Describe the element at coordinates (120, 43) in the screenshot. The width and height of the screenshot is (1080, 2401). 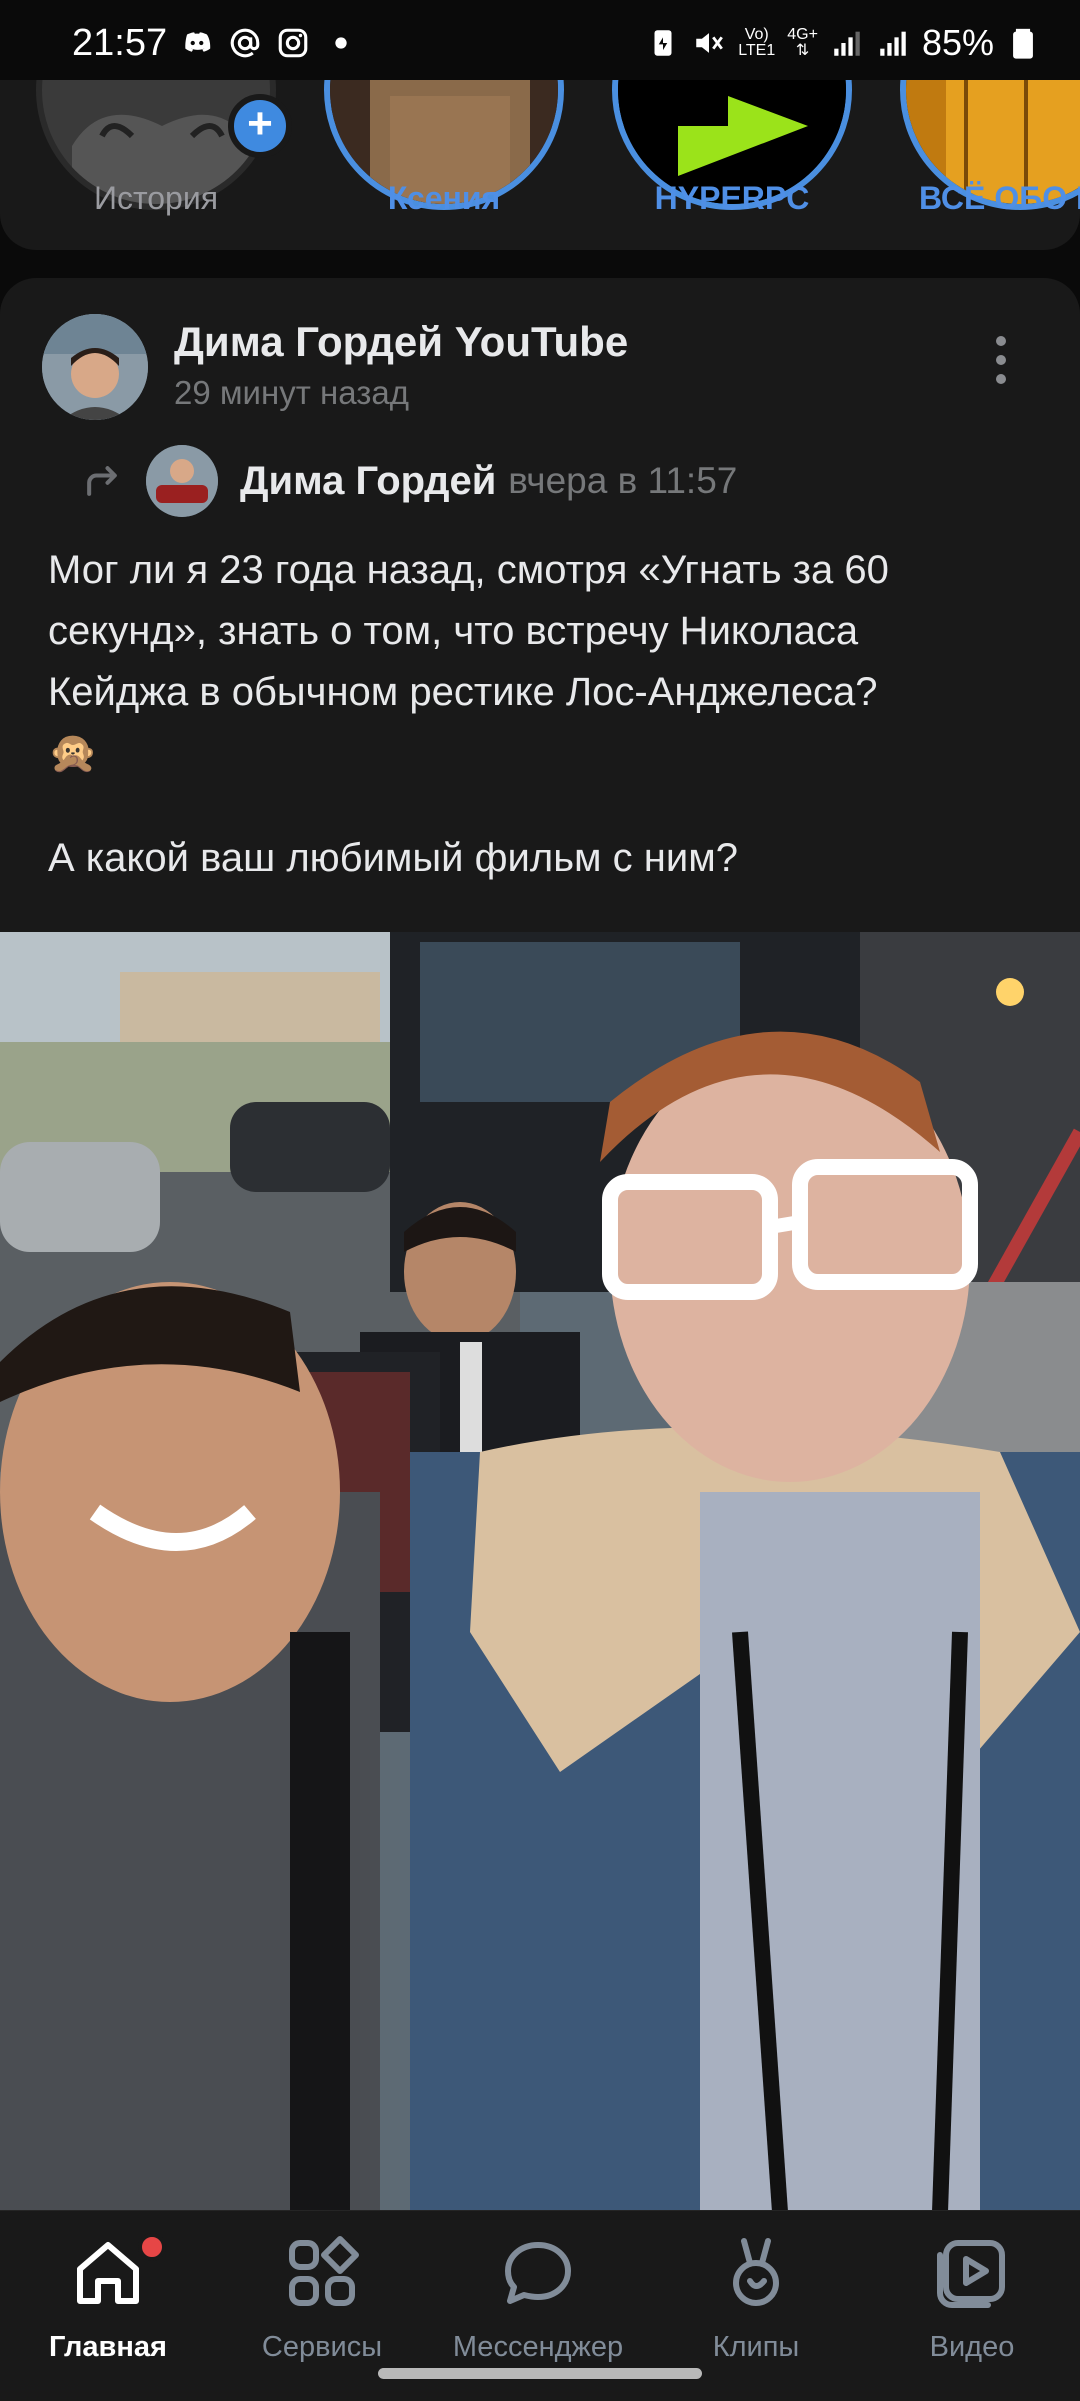
I see `status-time: 21:57` at that location.